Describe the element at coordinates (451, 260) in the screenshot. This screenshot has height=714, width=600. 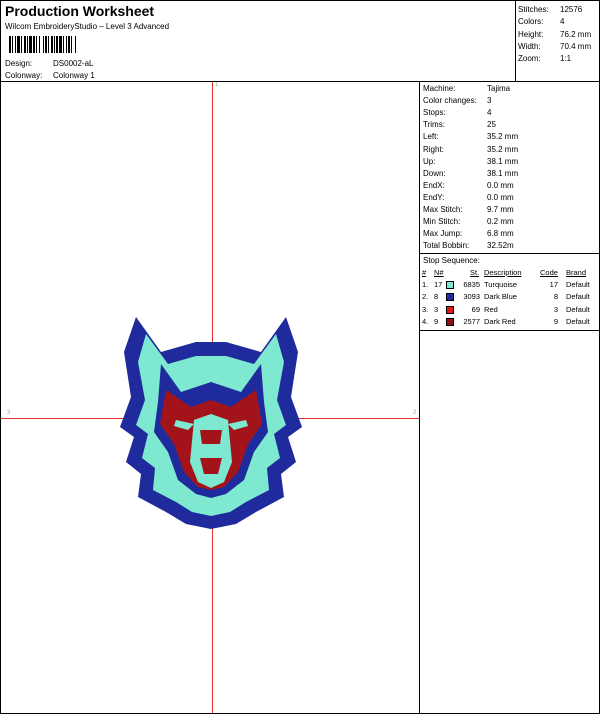
I see `stop-sequence-title: Stop Sequence:` at that location.